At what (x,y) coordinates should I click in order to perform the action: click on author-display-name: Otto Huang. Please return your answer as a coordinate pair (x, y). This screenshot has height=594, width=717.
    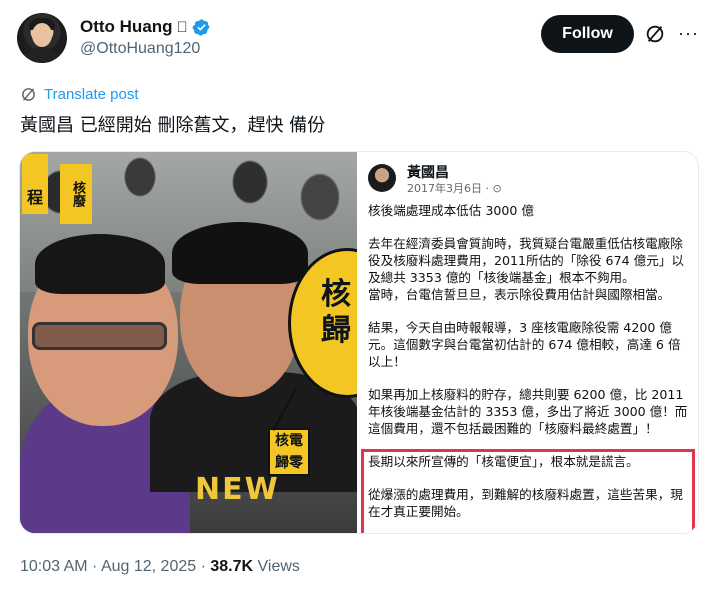
    Looking at the image, I should click on (126, 27).